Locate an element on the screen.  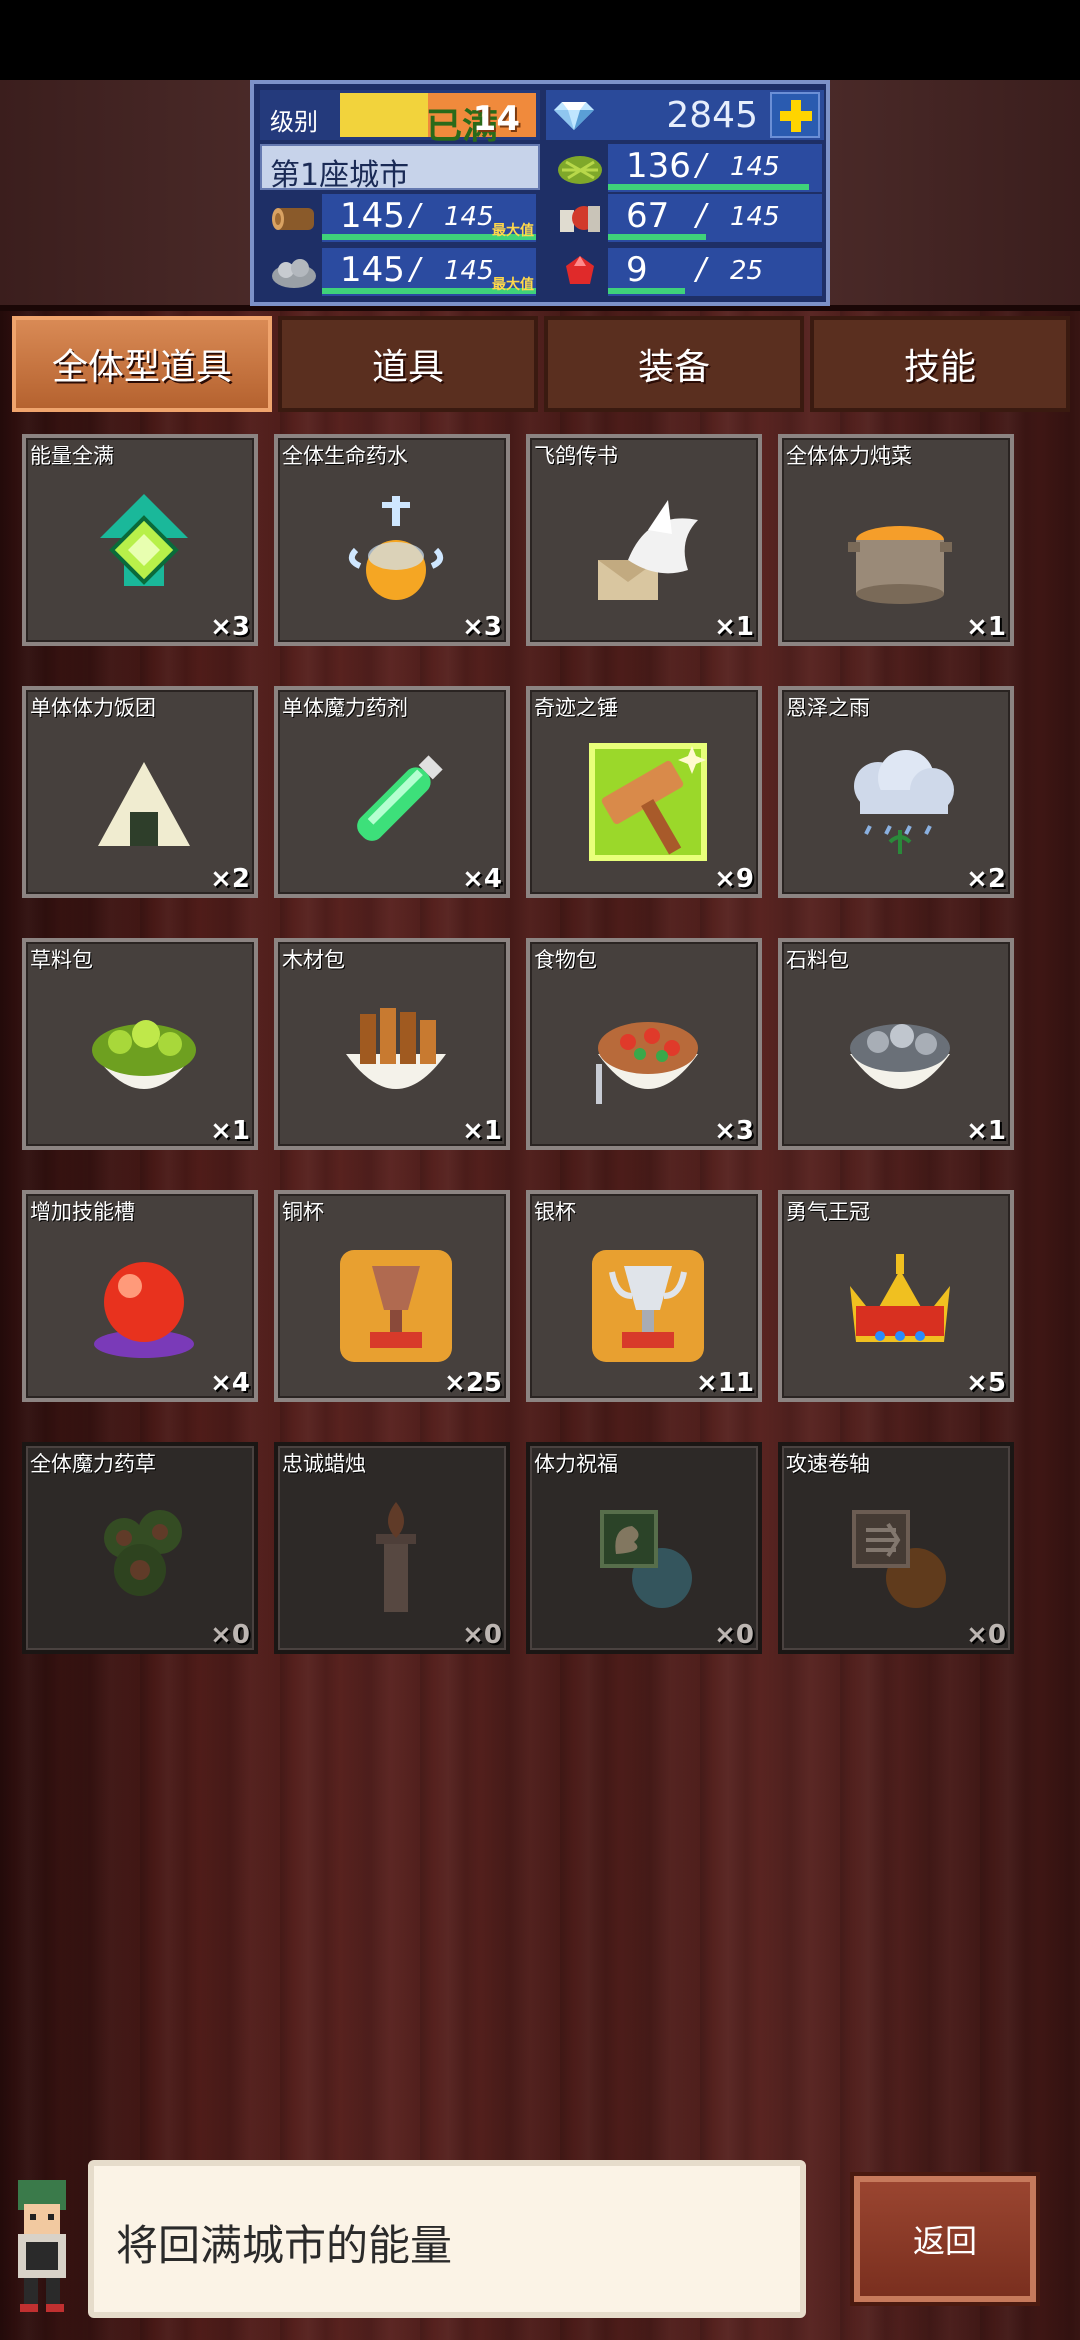
wood-max-tag: 最大值 is located at coordinates (513, 231).